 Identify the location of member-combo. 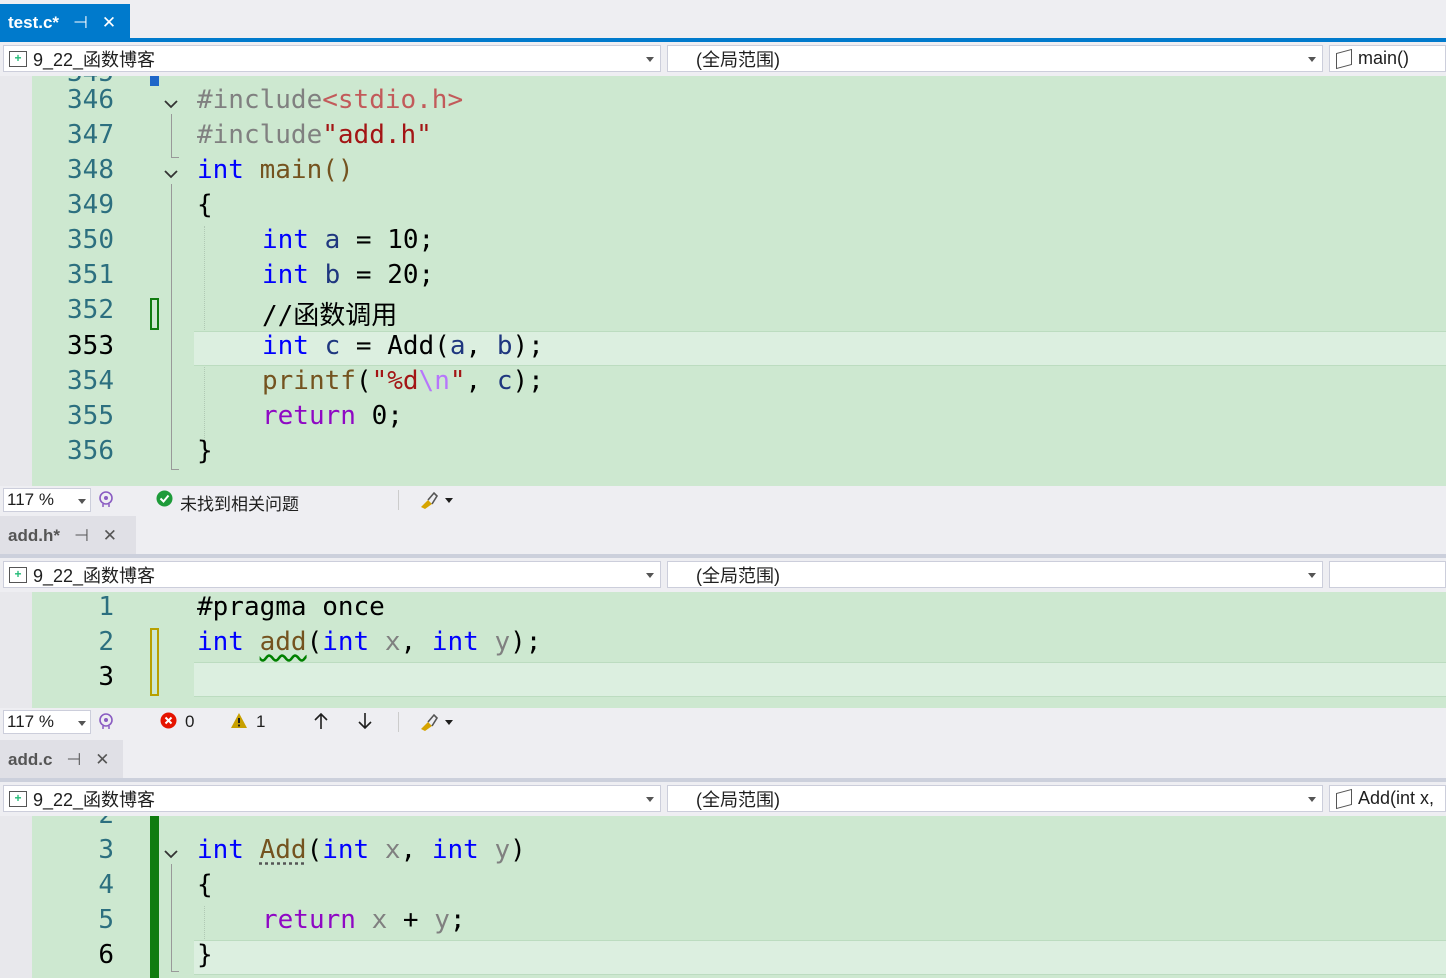
(1387, 574).